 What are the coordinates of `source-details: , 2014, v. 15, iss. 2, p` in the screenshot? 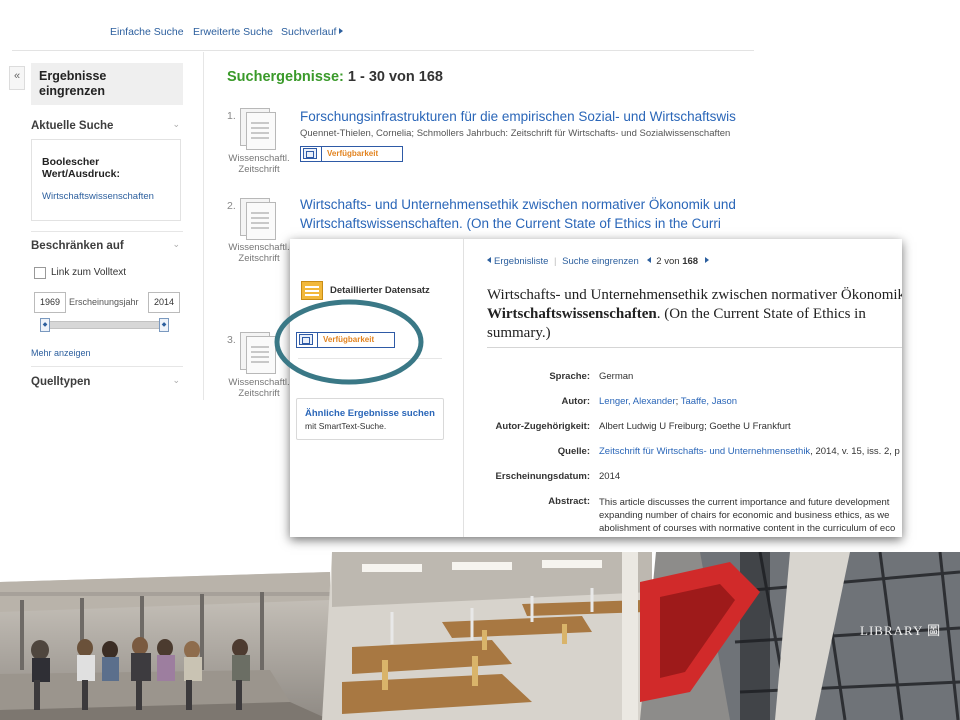 It's located at (855, 451).